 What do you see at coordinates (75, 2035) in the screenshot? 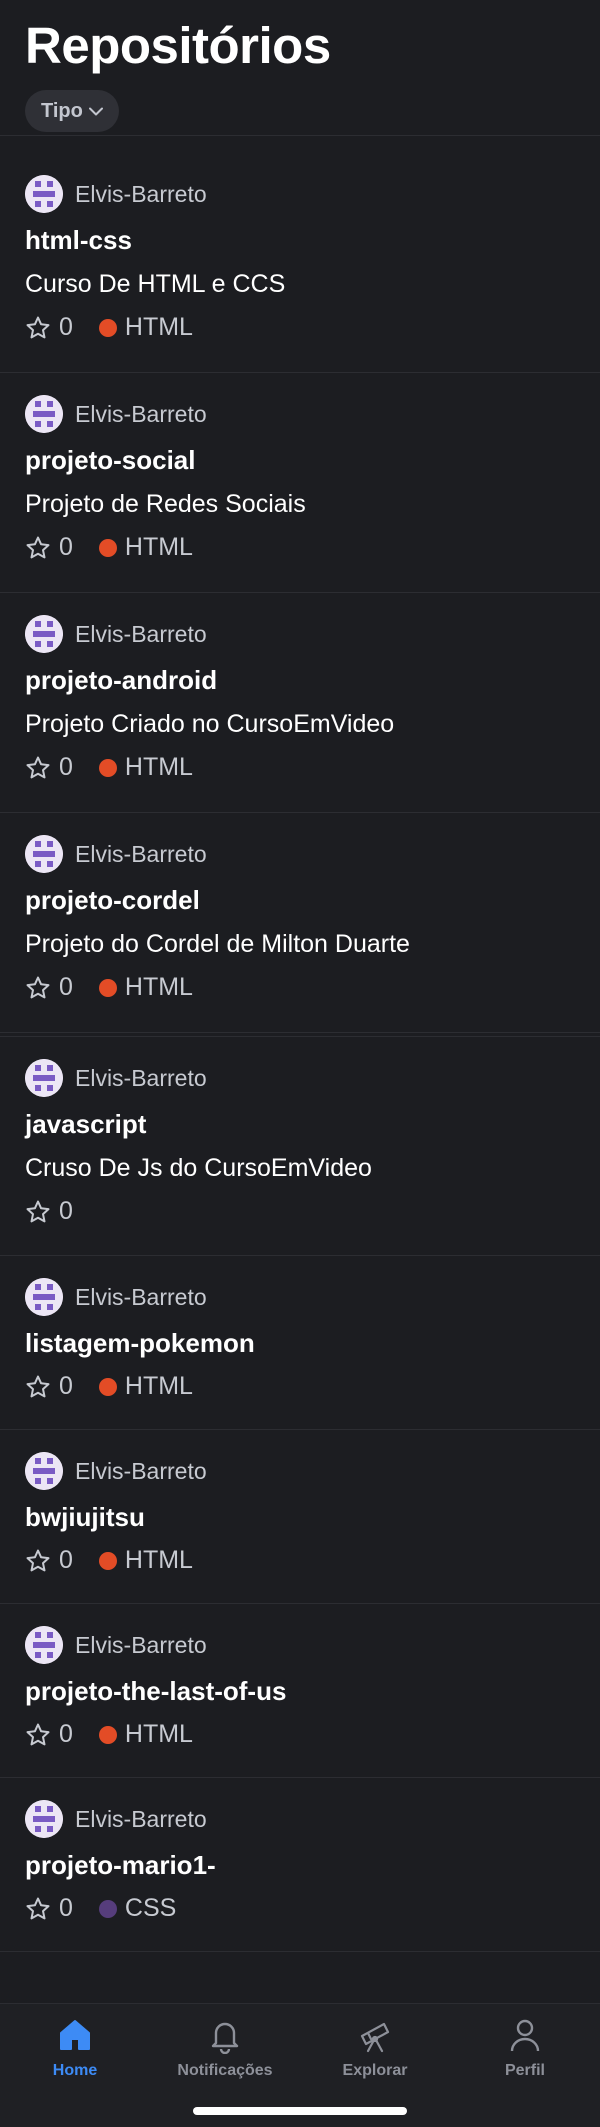
I see `home-icon` at bounding box center [75, 2035].